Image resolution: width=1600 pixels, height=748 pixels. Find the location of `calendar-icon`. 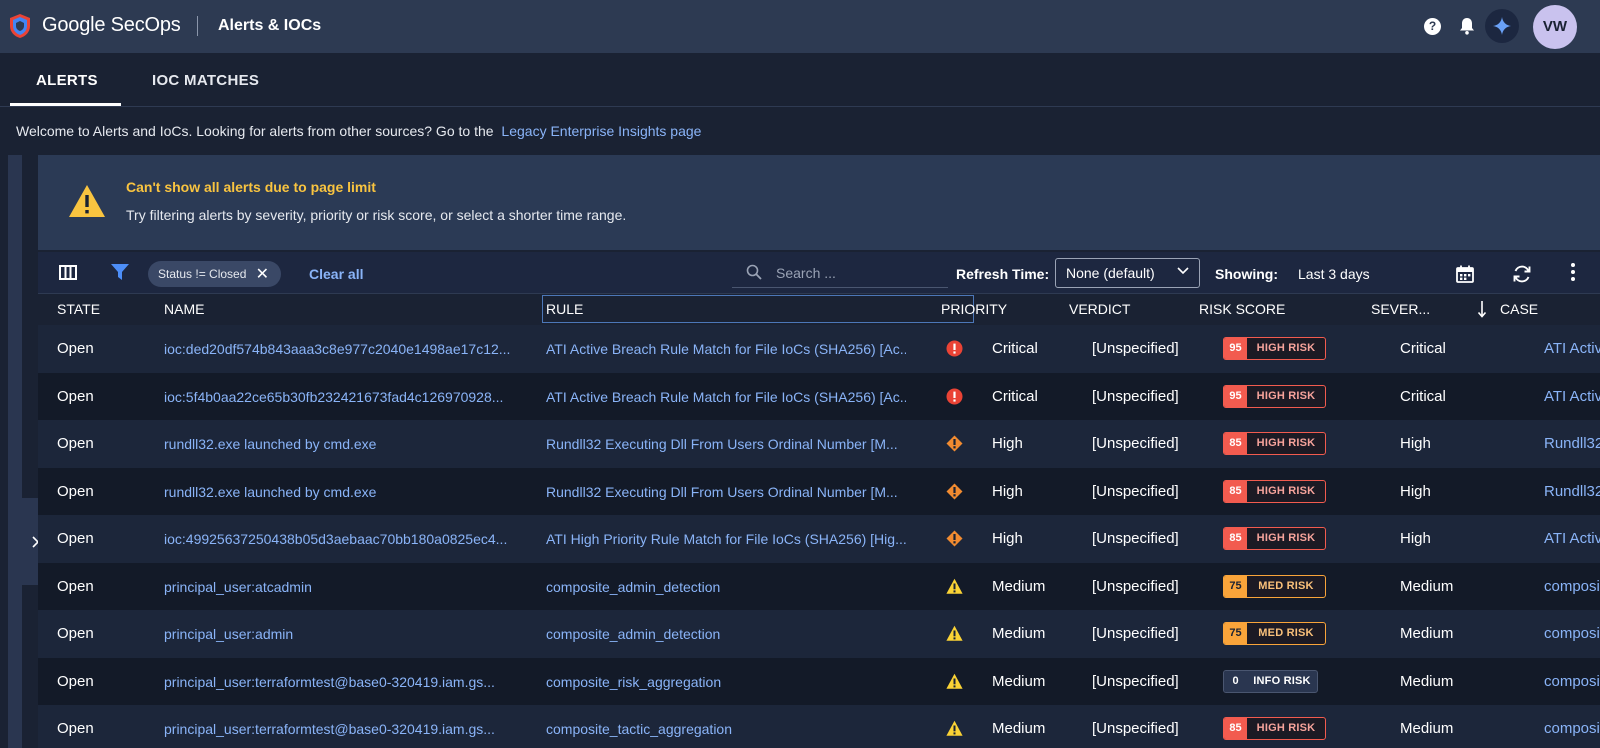

calendar-icon is located at coordinates (1465, 274).